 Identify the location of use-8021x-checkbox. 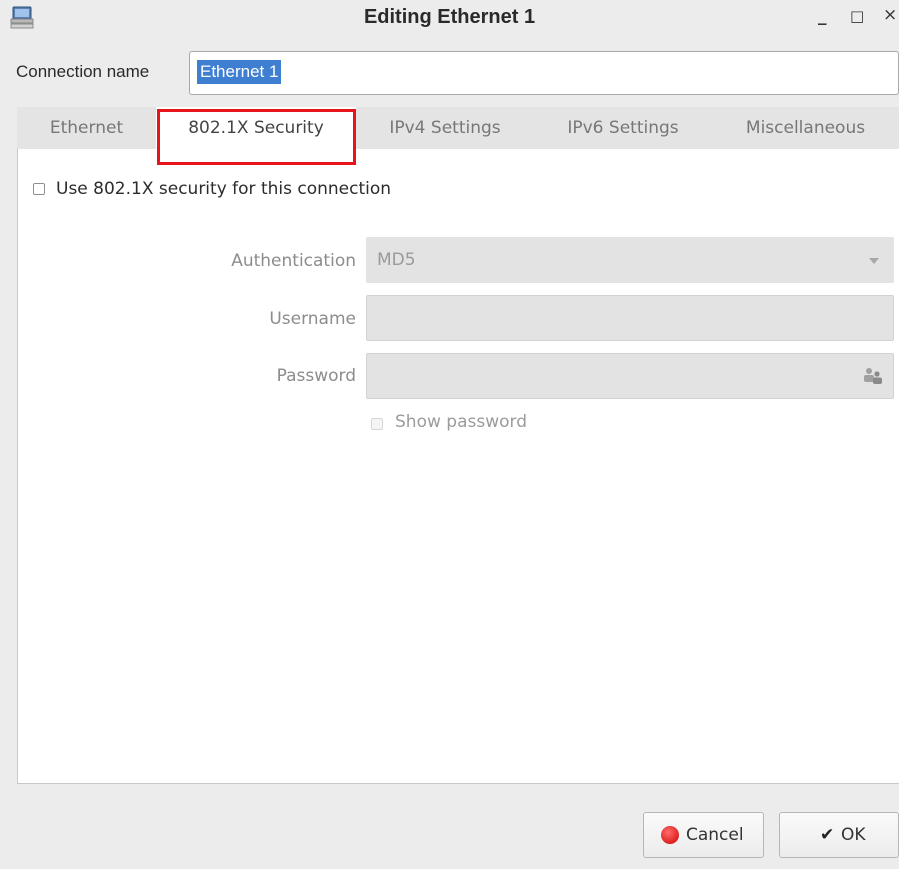
(39, 189).